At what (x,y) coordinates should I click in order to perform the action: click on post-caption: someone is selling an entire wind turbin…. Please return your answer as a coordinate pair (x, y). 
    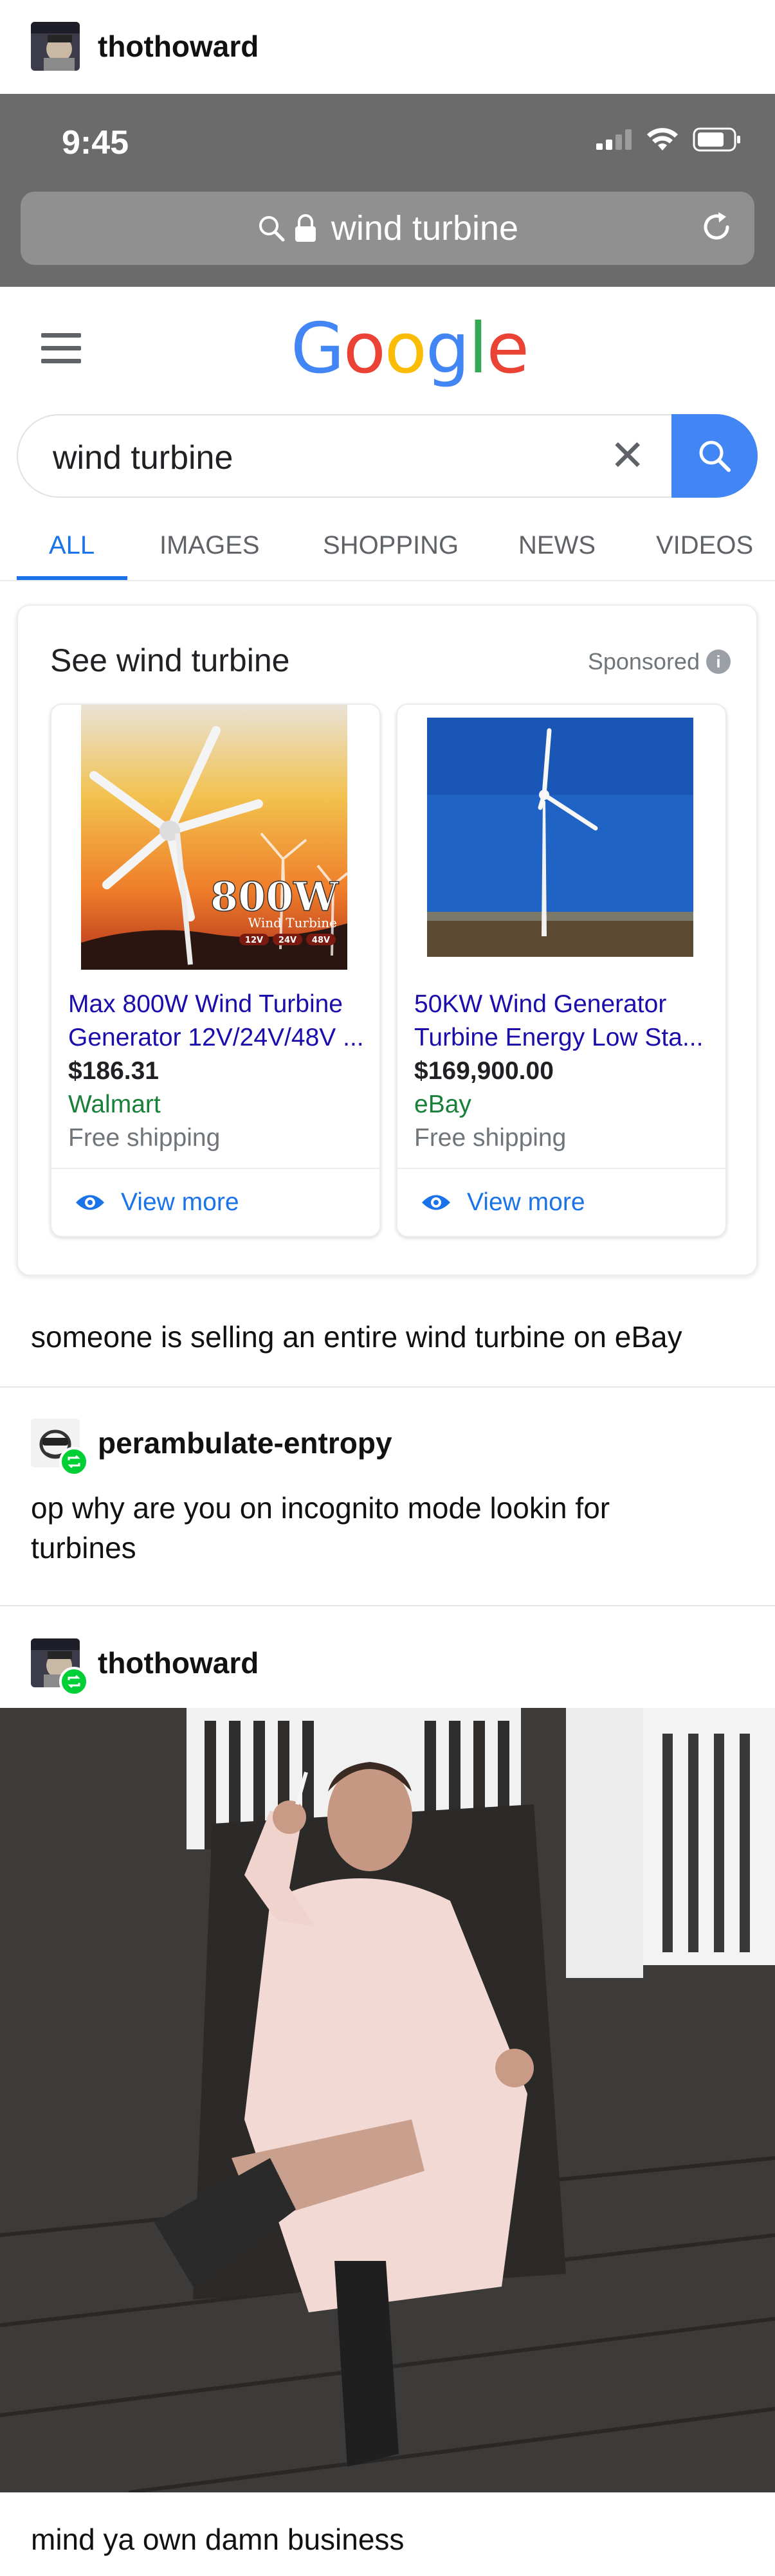
    Looking at the image, I should click on (357, 1337).